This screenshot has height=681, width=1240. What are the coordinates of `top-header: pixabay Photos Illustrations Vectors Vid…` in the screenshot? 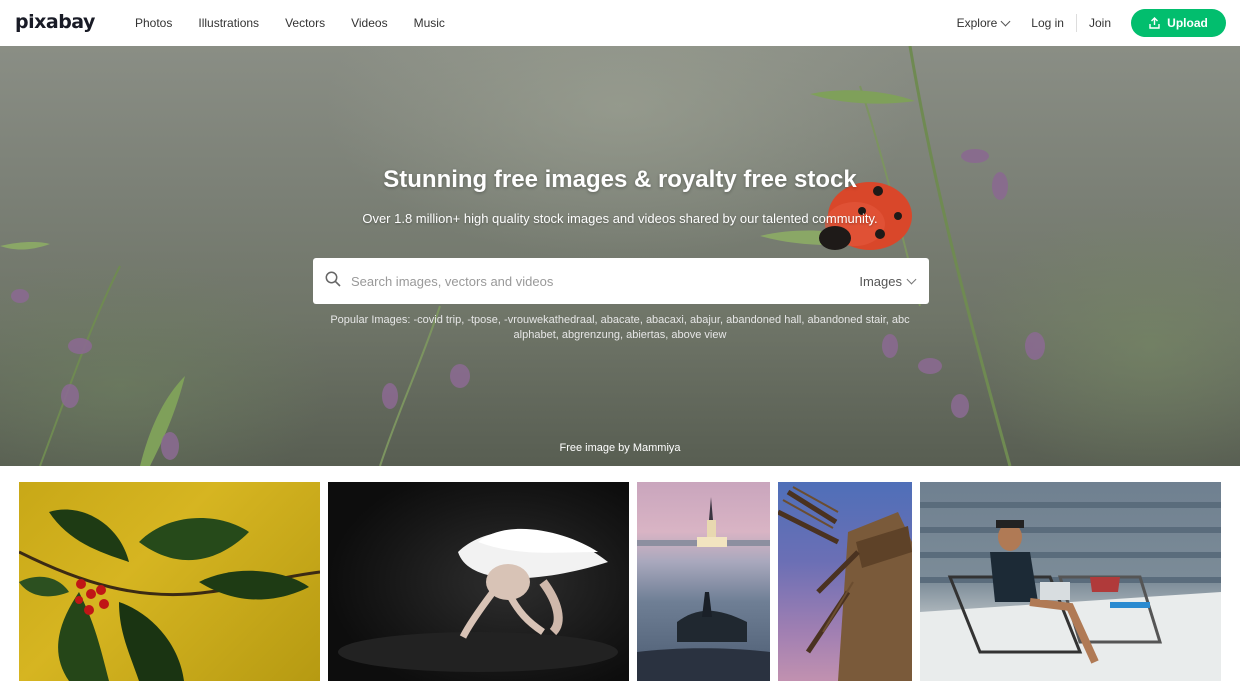 It's located at (620, 23).